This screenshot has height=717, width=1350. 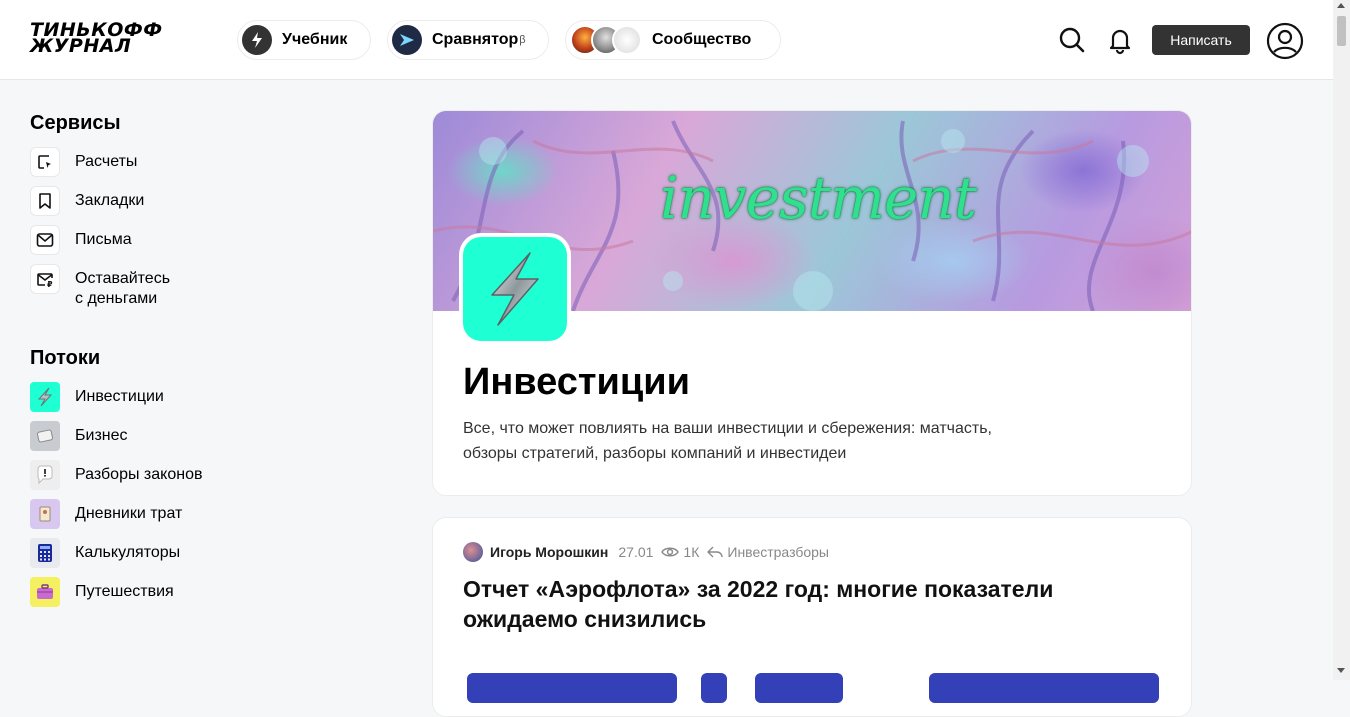 I want to click on travel-icon, so click(x=45, y=592).